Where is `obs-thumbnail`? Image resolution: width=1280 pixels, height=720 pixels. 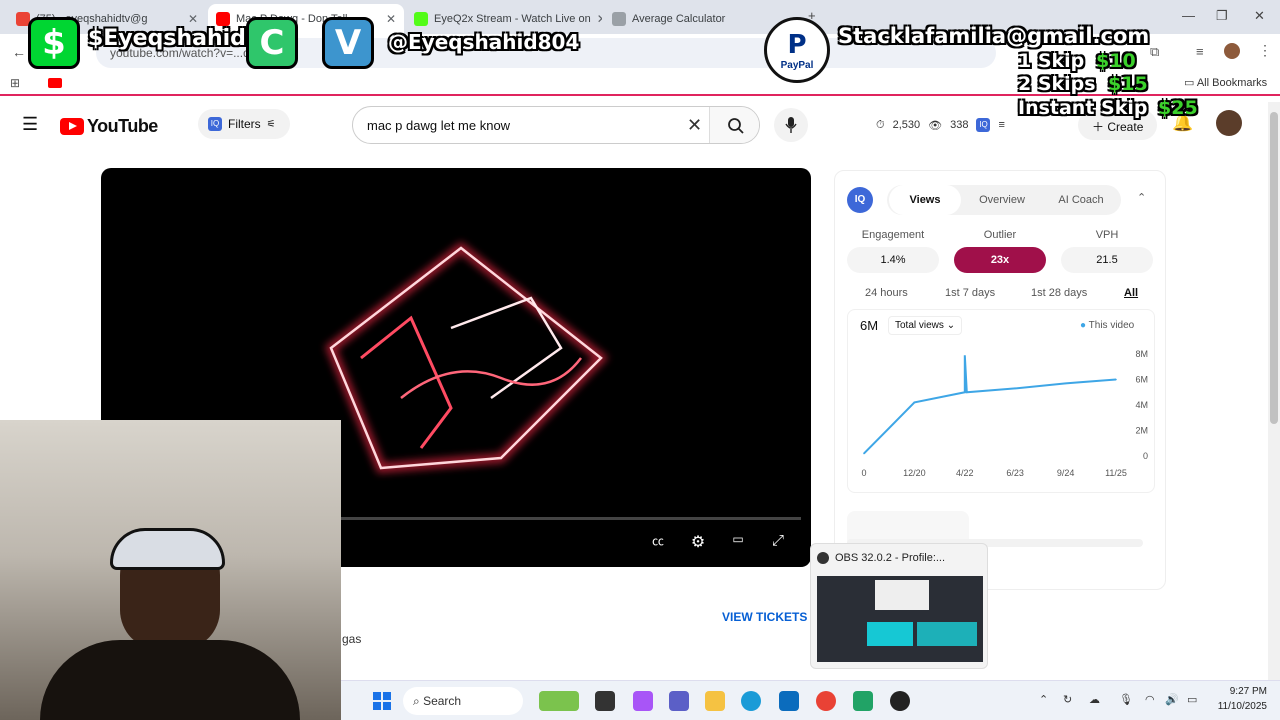
obs-thumbnail is located at coordinates (900, 619).